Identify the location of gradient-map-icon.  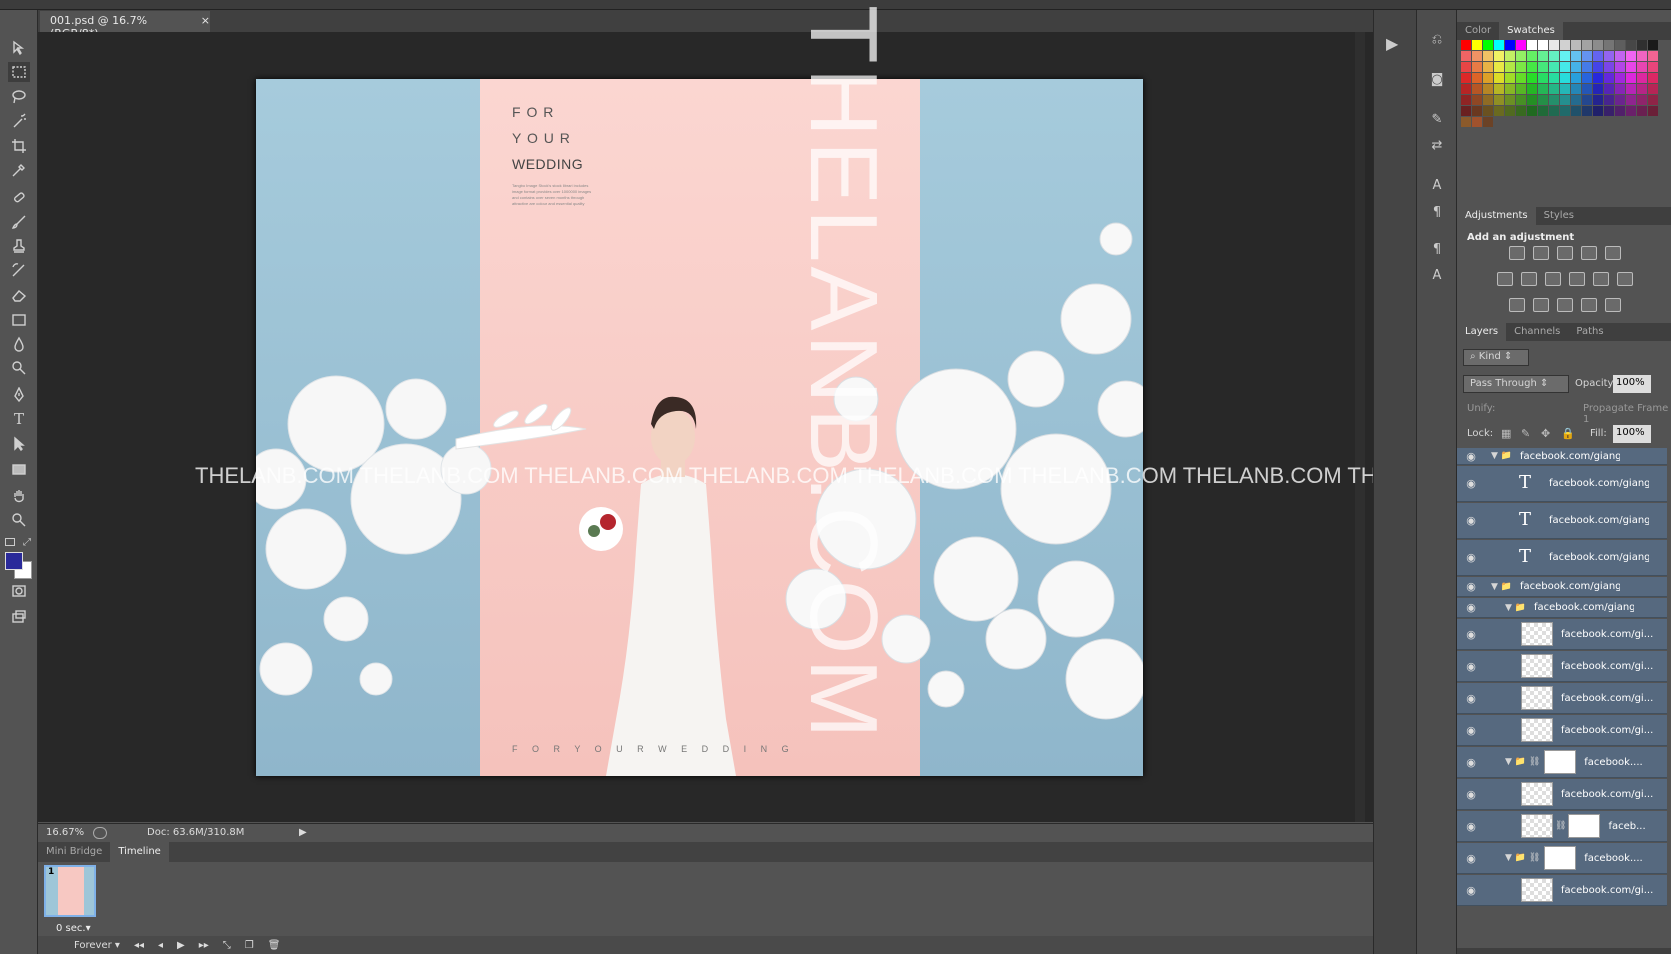
(1613, 305).